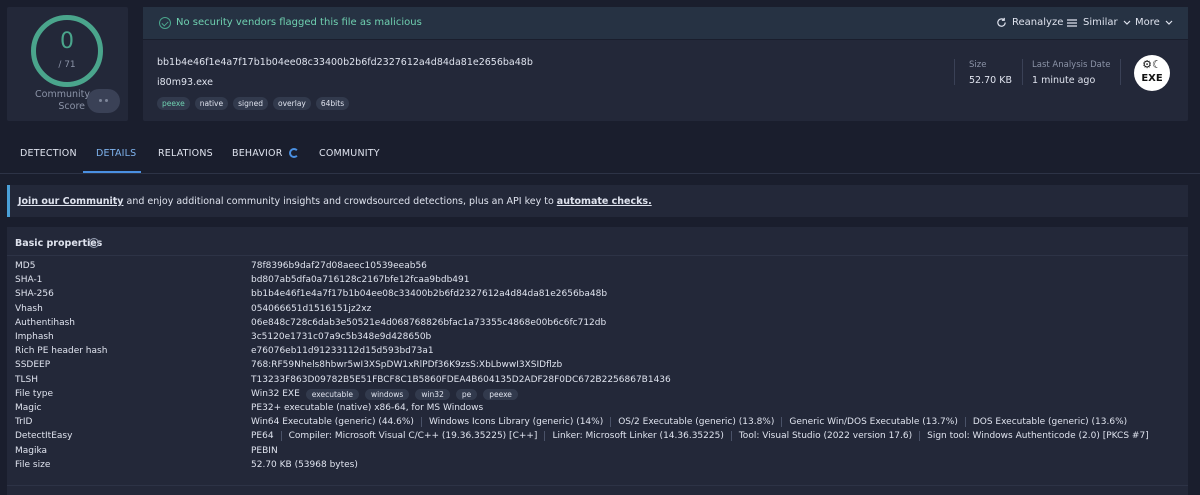 Image resolution: width=1200 pixels, height=495 pixels. I want to click on info-icon: i, so click(94, 243).